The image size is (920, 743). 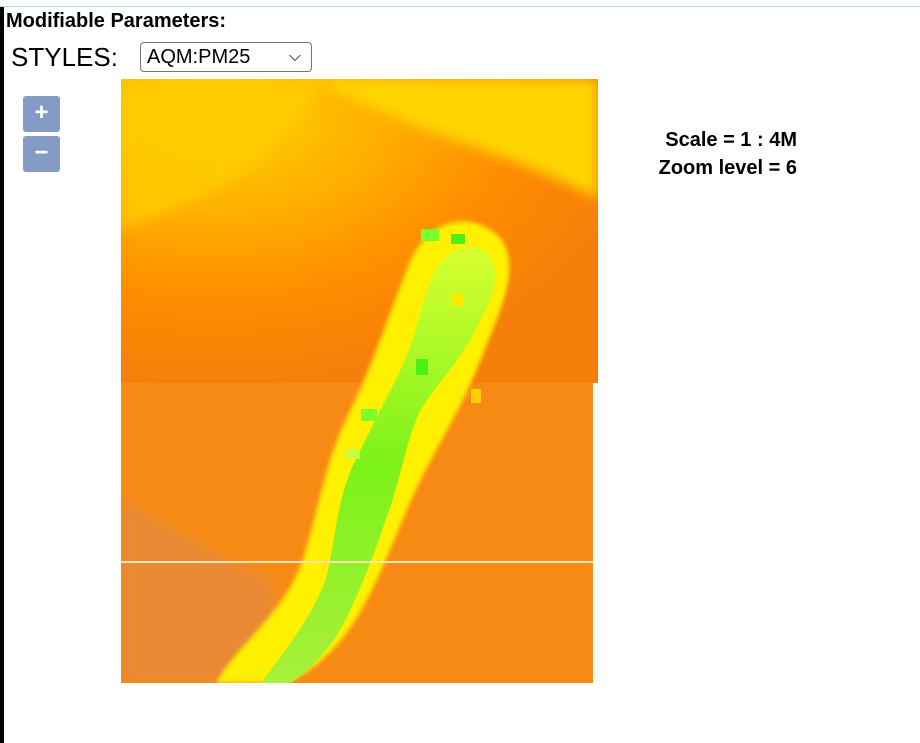 What do you see at coordinates (698, 154) in the screenshot?
I see `scale-info: Scale = 1 : 4M Zoom level = 6` at bounding box center [698, 154].